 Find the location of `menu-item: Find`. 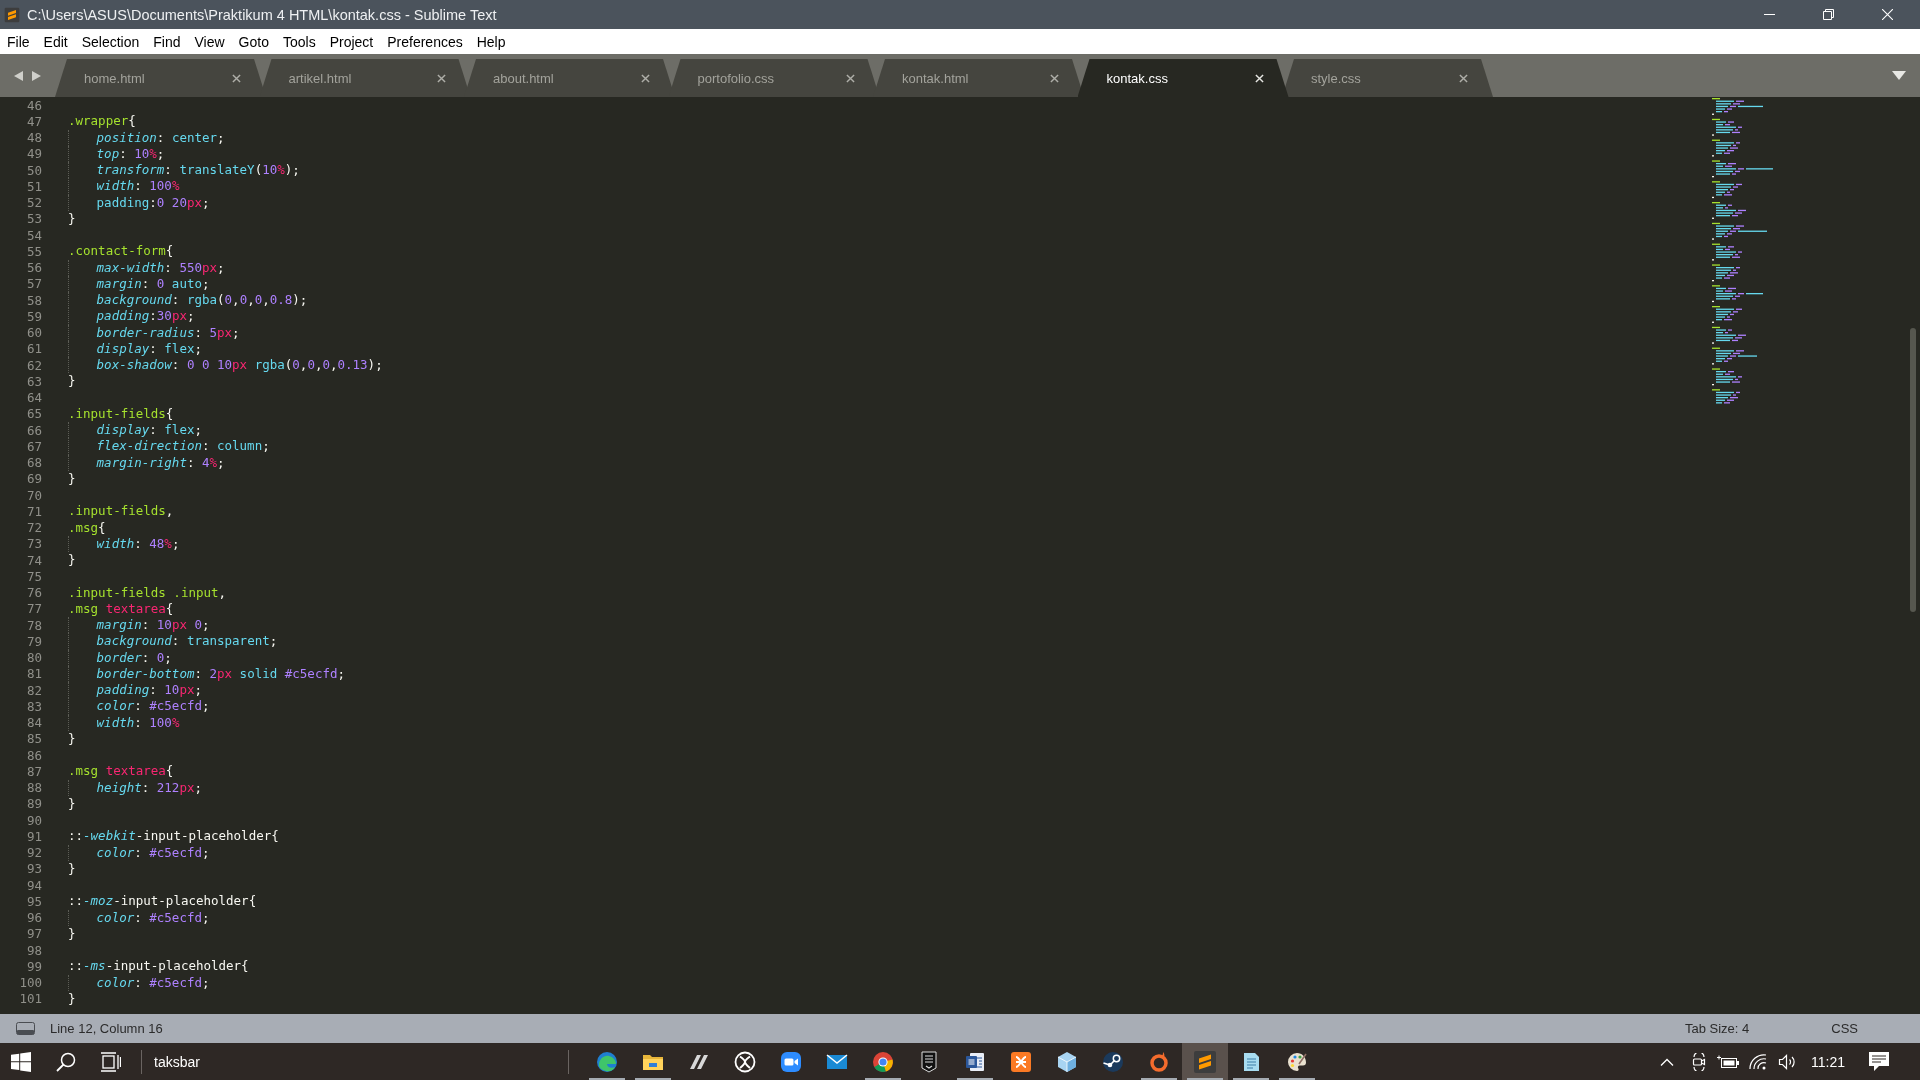

menu-item: Find is located at coordinates (167, 41).